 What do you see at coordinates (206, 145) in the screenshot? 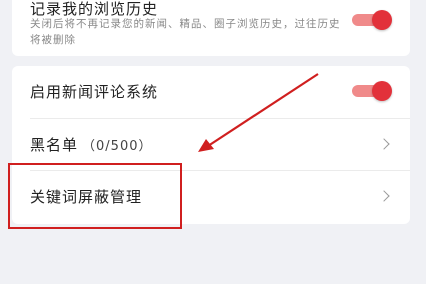
I see `arrow-head` at bounding box center [206, 145].